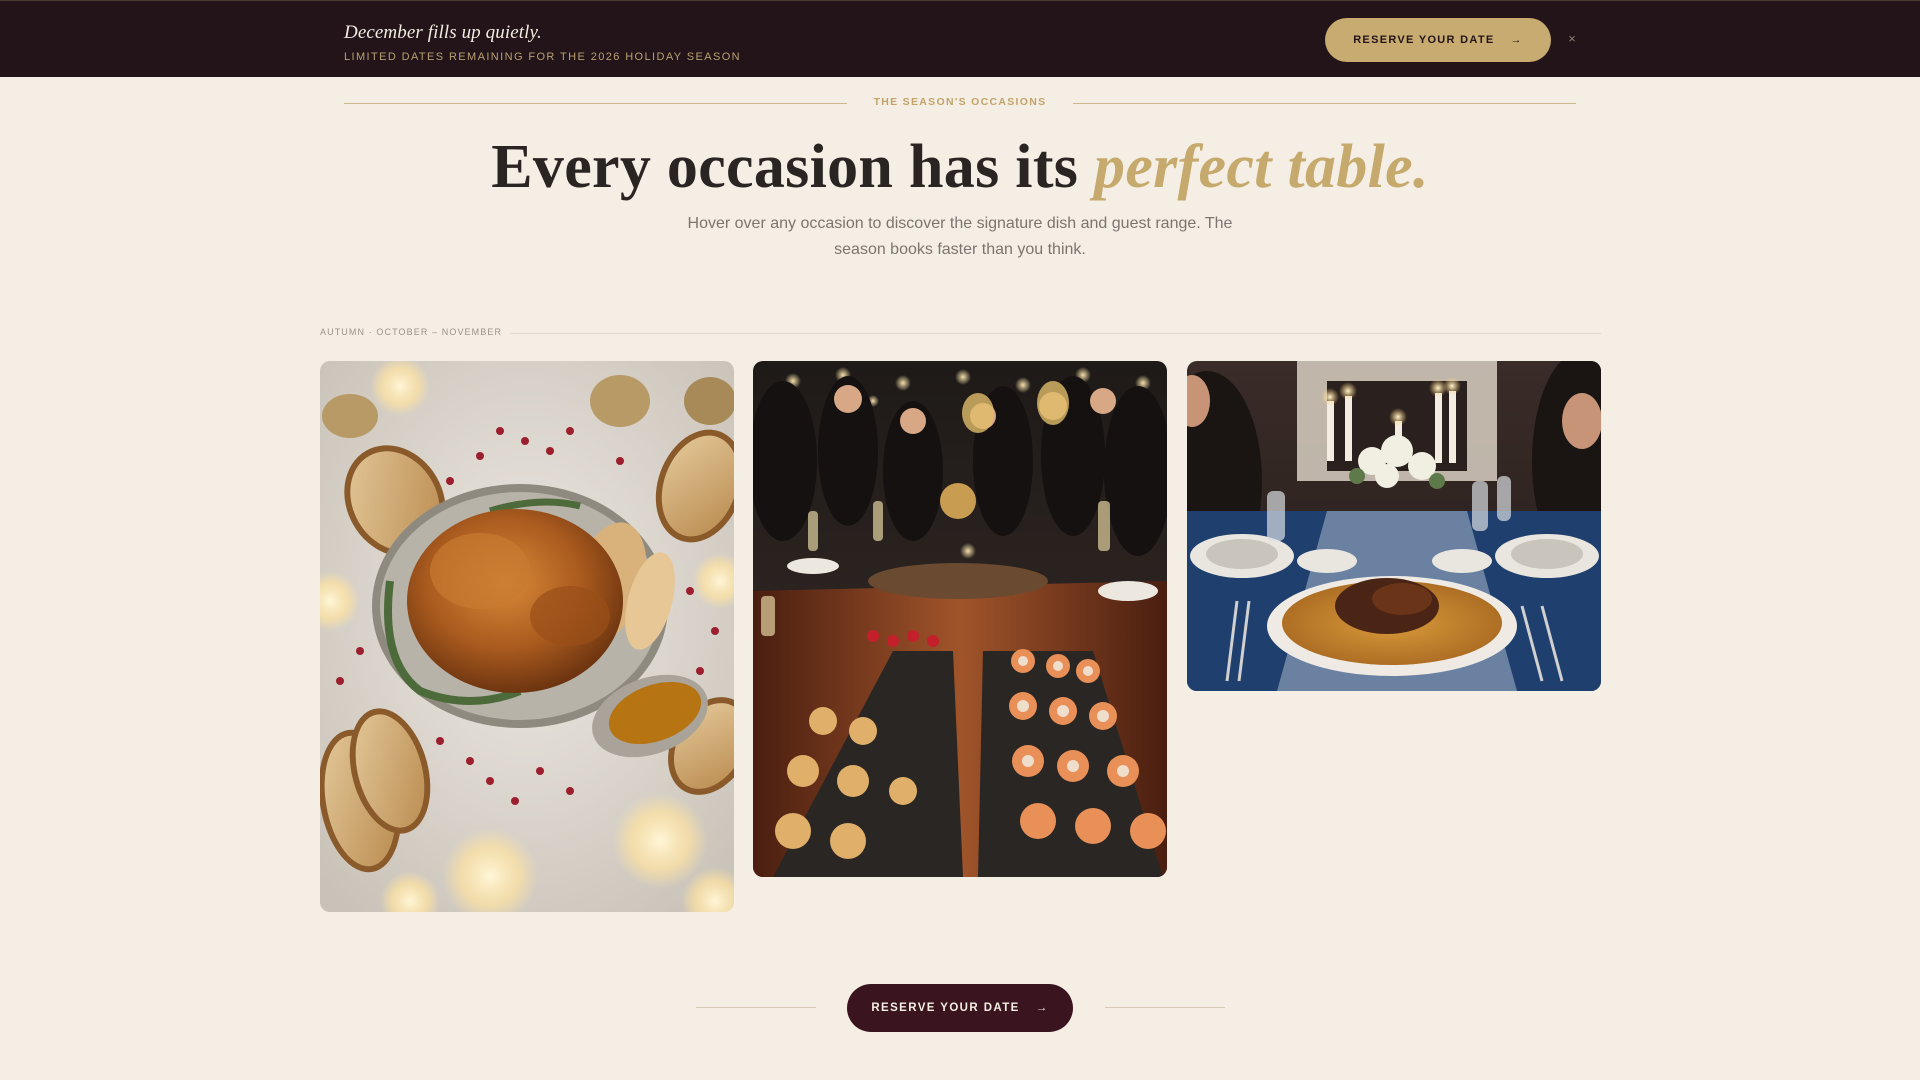  I want to click on season-header: AUTUMN · OCTOBER – NOVEMBER, so click(960, 333).